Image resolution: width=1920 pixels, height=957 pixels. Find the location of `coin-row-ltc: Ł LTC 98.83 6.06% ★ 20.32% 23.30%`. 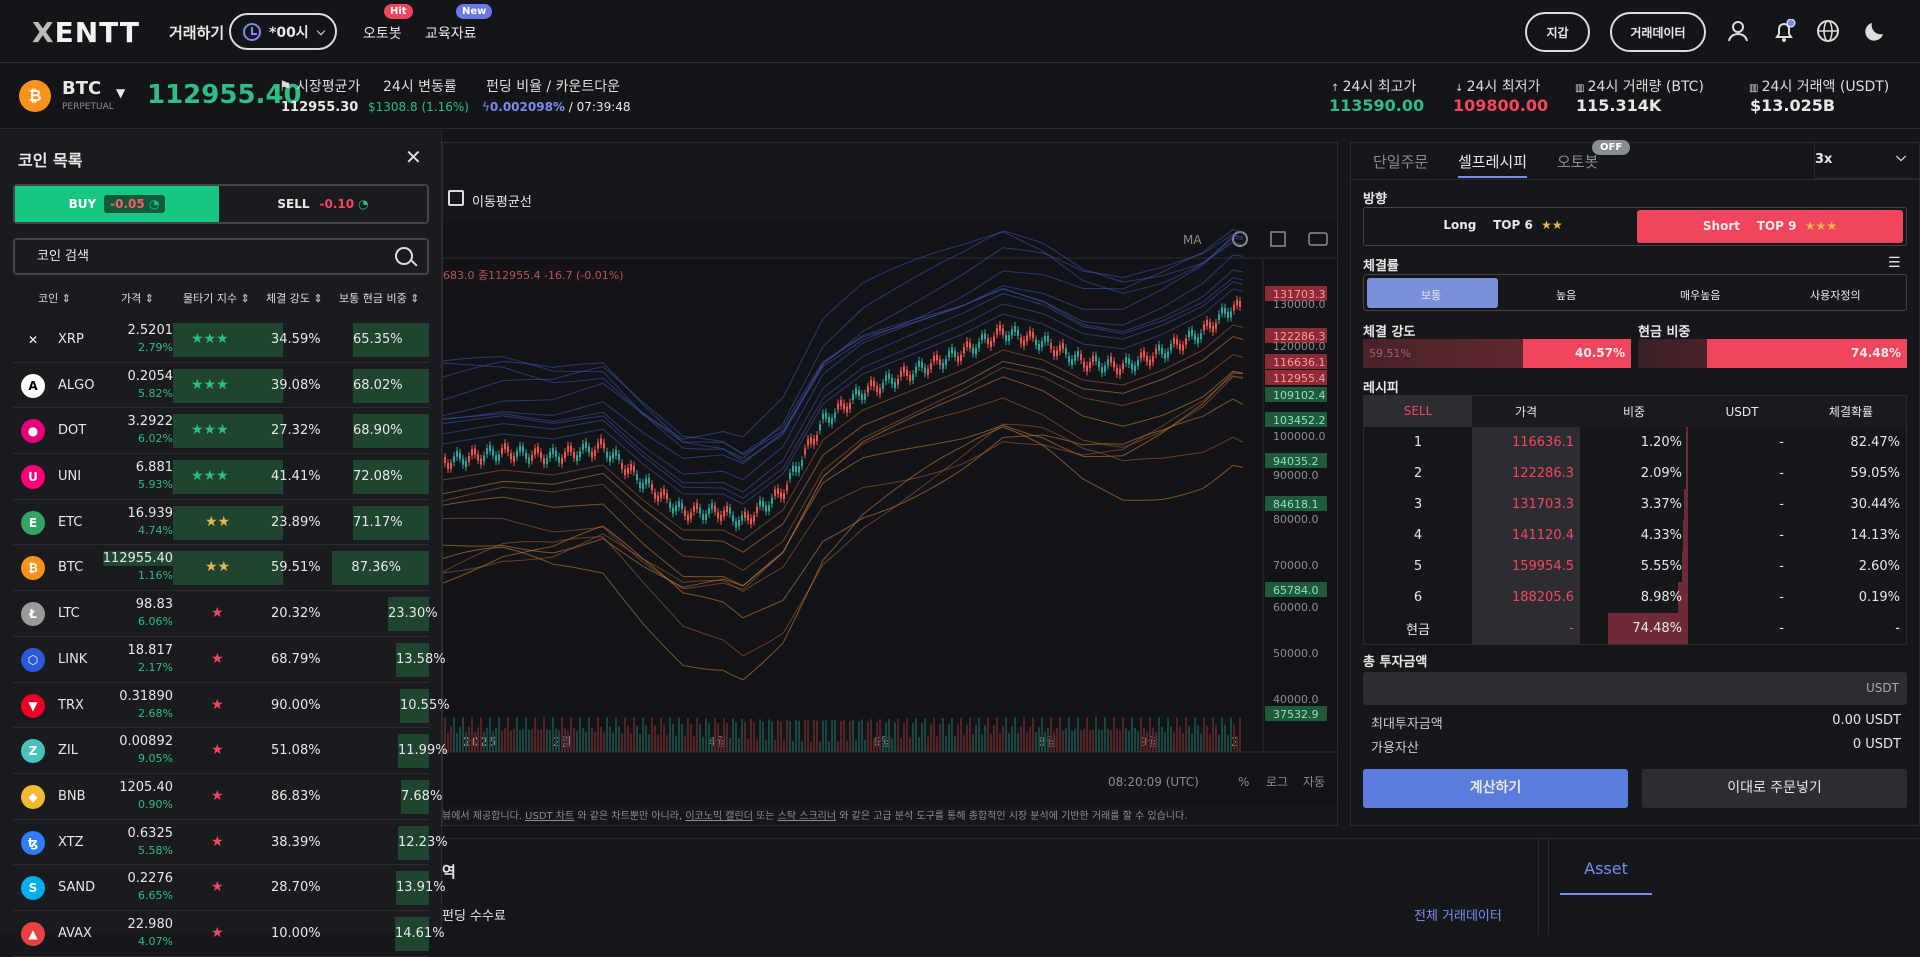

coin-row-ltc: Ł LTC 98.83 6.06% ★ 20.32% 23.30% is located at coordinates (225, 614).